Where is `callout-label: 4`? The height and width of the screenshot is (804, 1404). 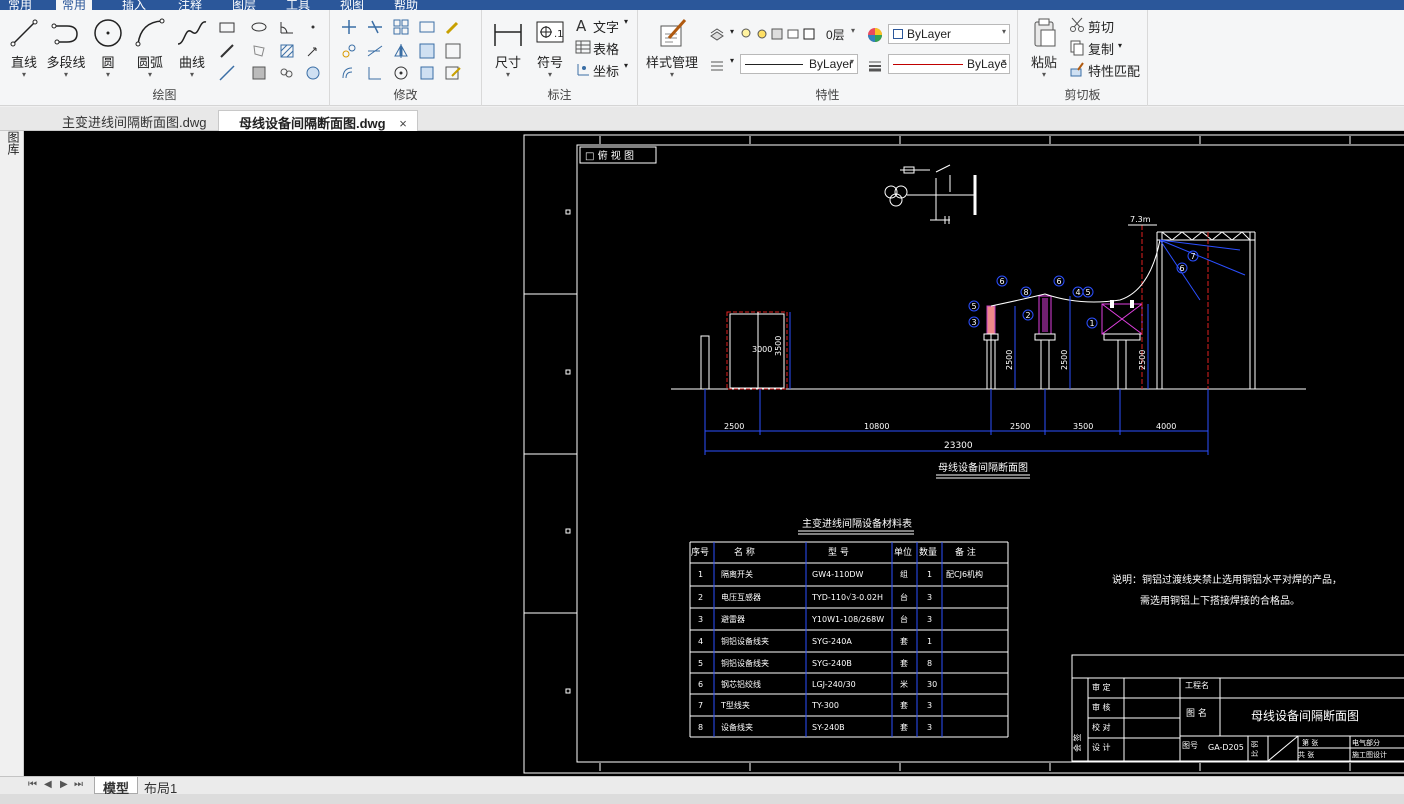
callout-label: 4 is located at coordinates (1078, 292).